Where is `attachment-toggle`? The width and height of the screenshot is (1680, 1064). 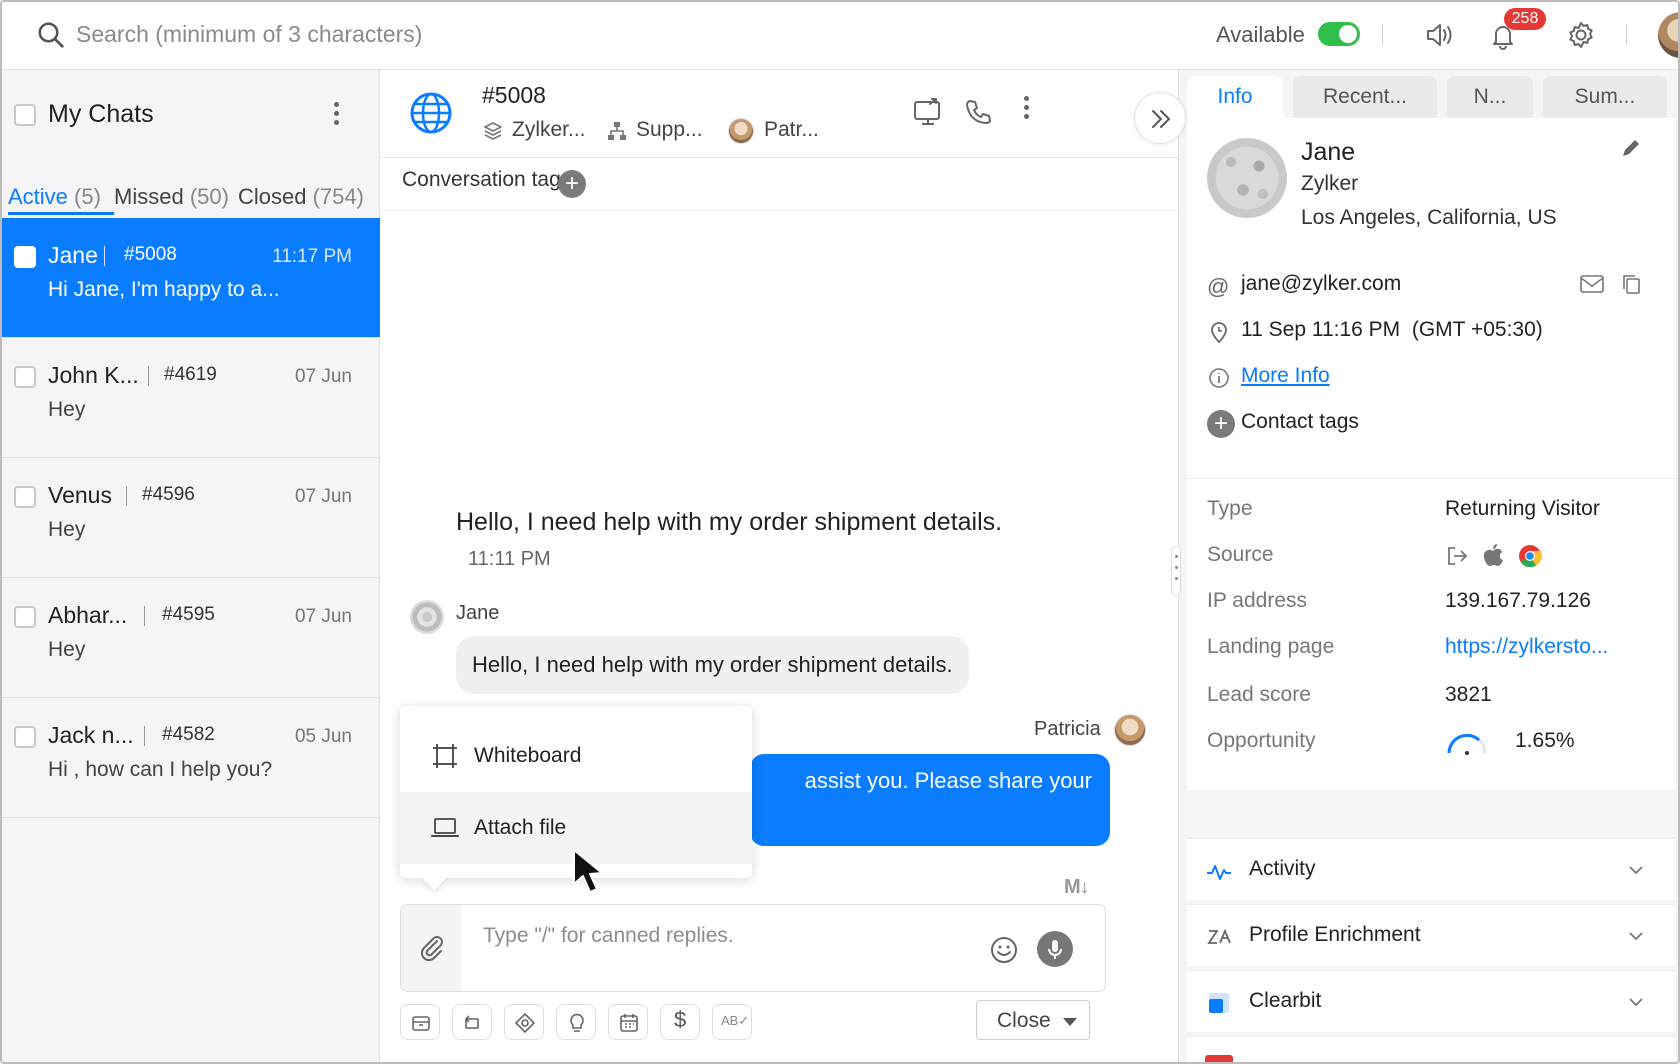 attachment-toggle is located at coordinates (431, 948).